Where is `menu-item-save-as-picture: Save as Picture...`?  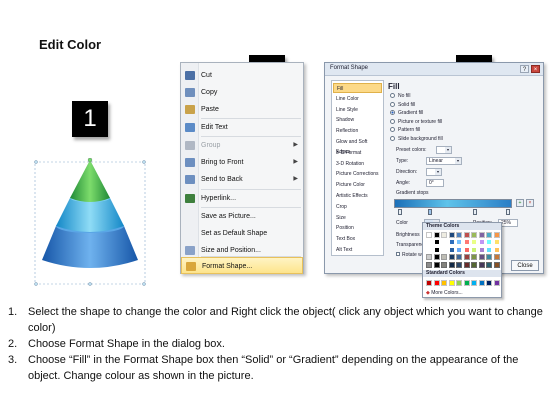 menu-item-save-as-picture: Save as Picture... is located at coordinates (242, 216).